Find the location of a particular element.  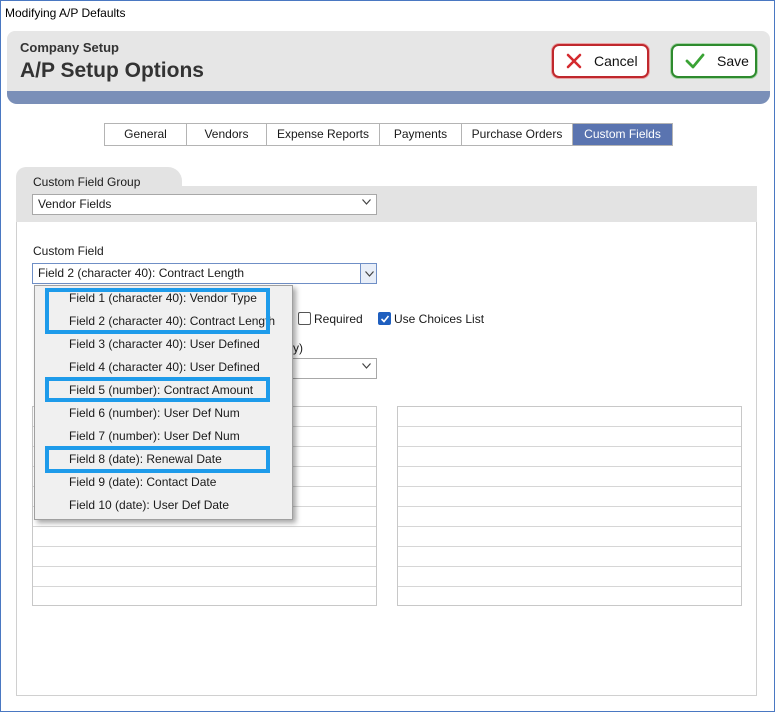

custom-field-label: Custom Field is located at coordinates (68, 251).